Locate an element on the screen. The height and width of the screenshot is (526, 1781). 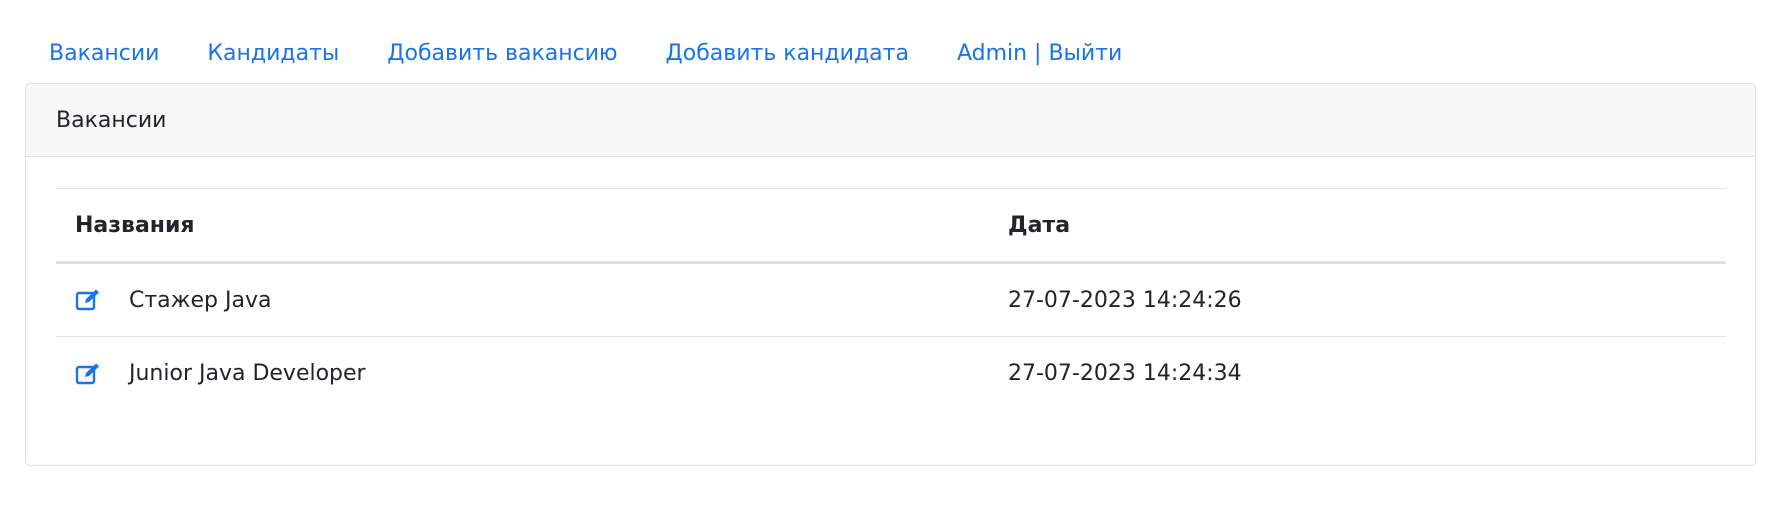
column-header-name: Названия is located at coordinates (522, 226).